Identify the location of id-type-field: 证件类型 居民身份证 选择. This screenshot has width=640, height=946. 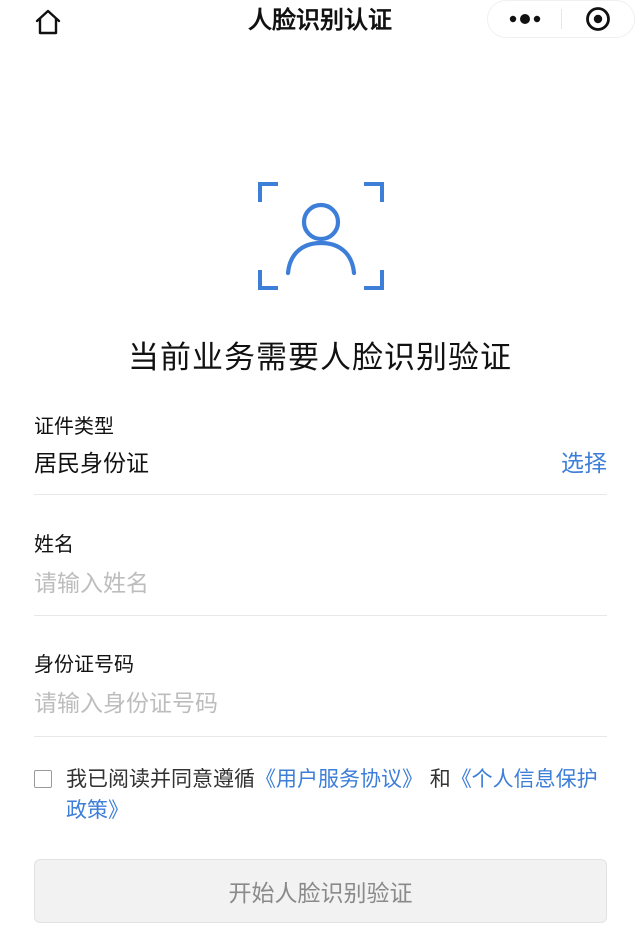
(320, 446).